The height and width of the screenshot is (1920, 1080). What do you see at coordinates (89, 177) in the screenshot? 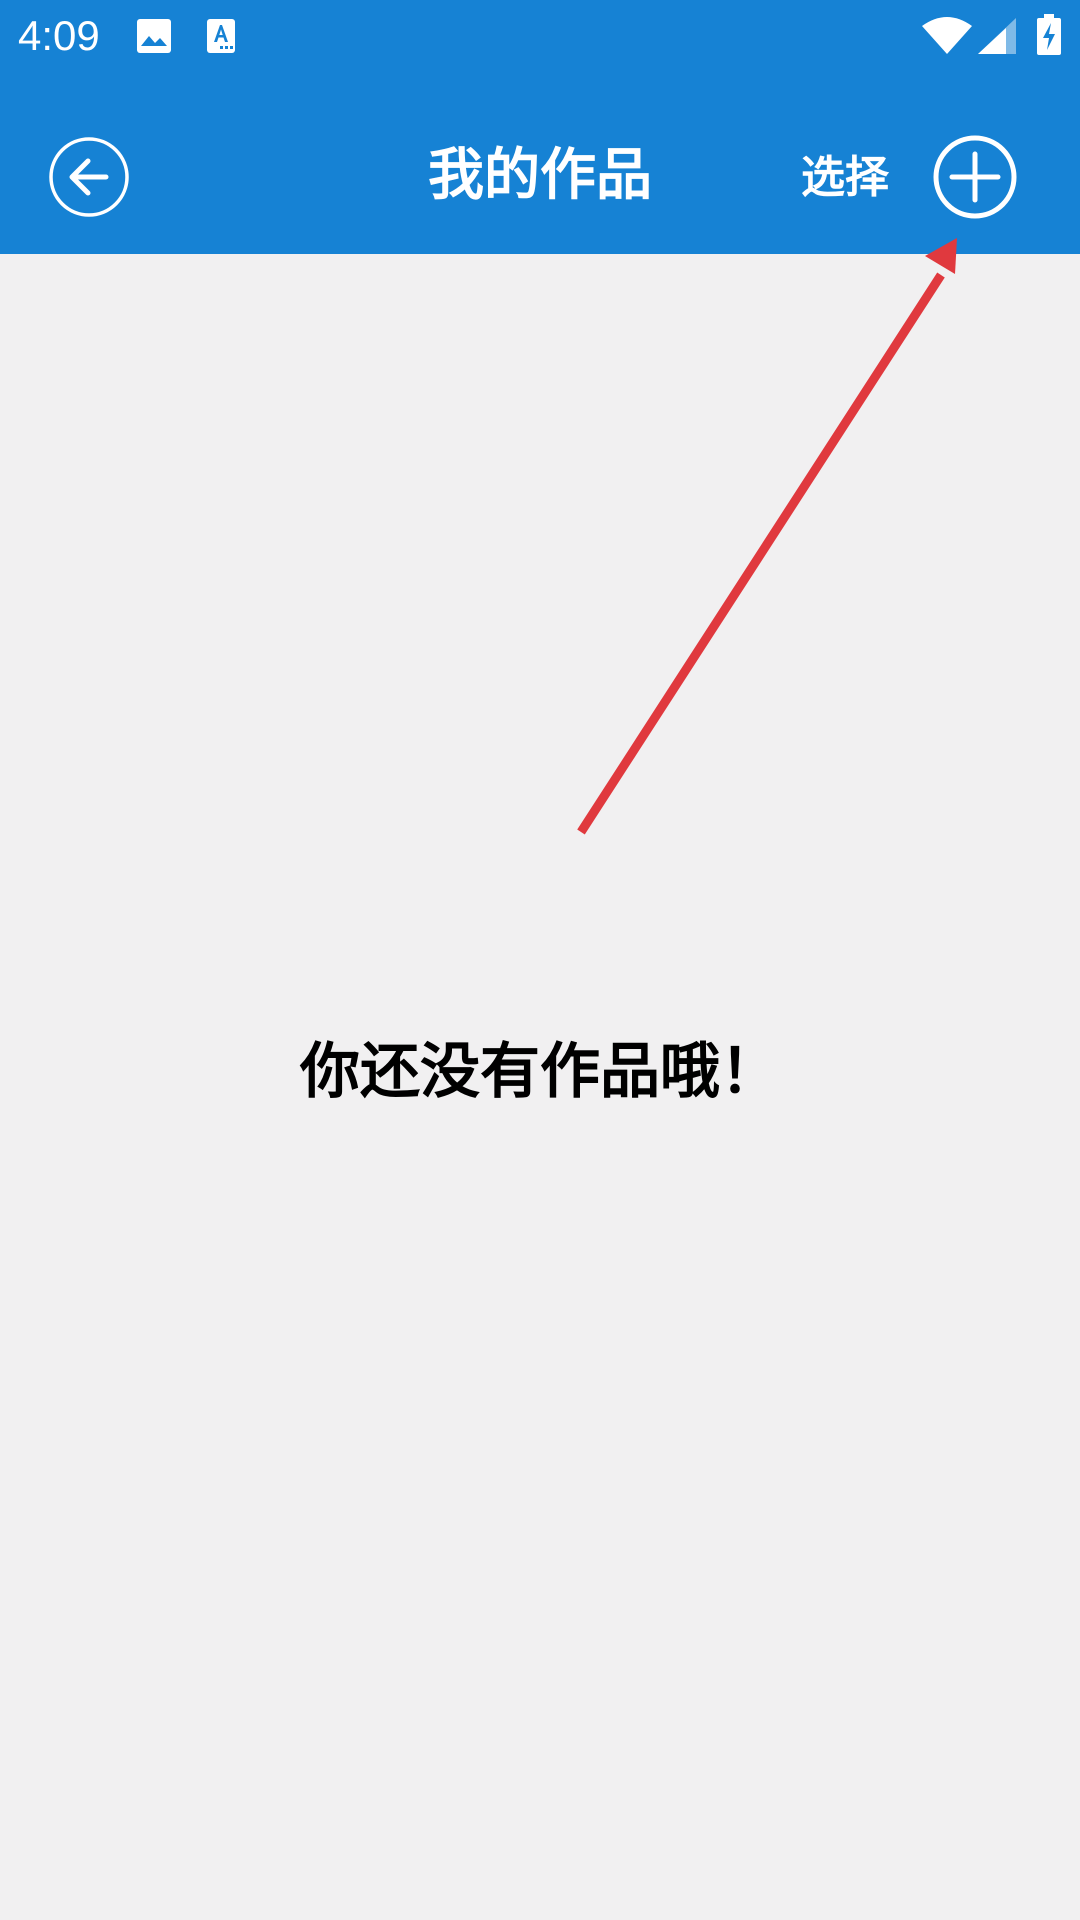
I see `back-button` at bounding box center [89, 177].